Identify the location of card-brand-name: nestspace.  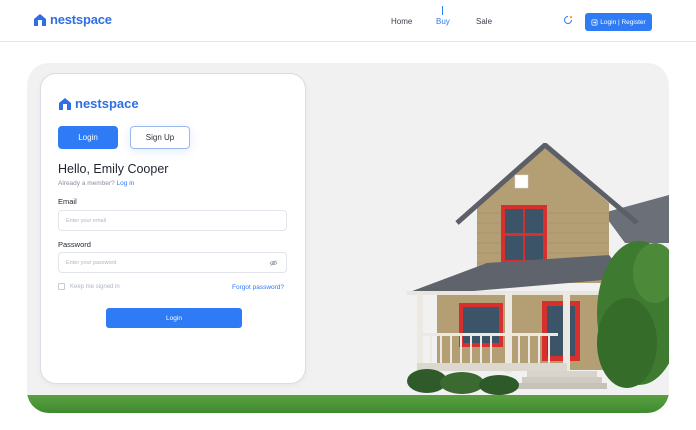
(107, 103).